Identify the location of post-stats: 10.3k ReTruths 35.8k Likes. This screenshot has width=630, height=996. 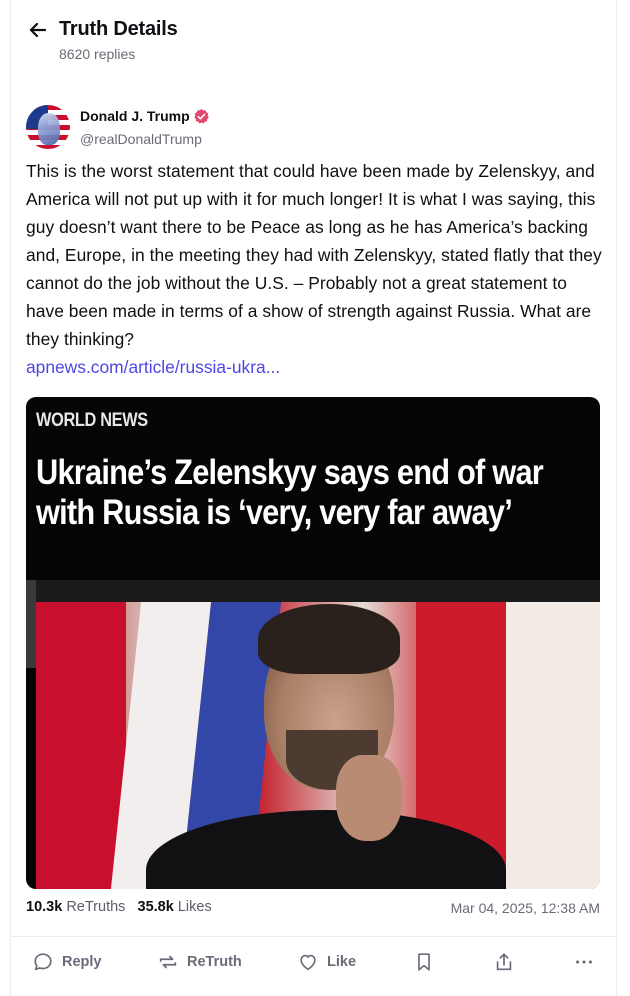
(119, 907).